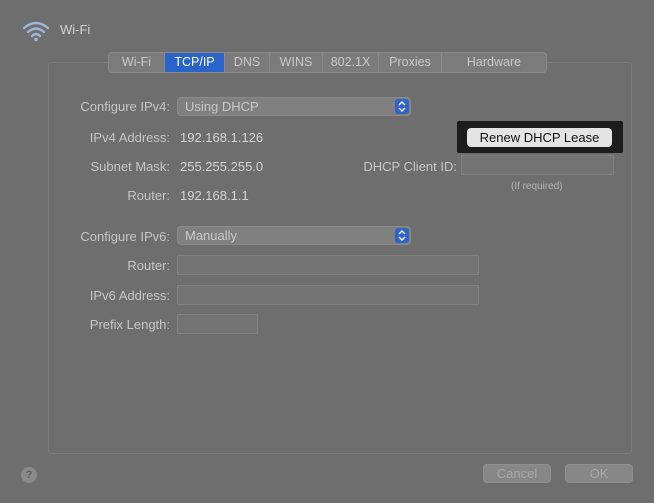 Image resolution: width=654 pixels, height=503 pixels. I want to click on dhcp-client-id-label: DHCP Client ID:, so click(410, 166).